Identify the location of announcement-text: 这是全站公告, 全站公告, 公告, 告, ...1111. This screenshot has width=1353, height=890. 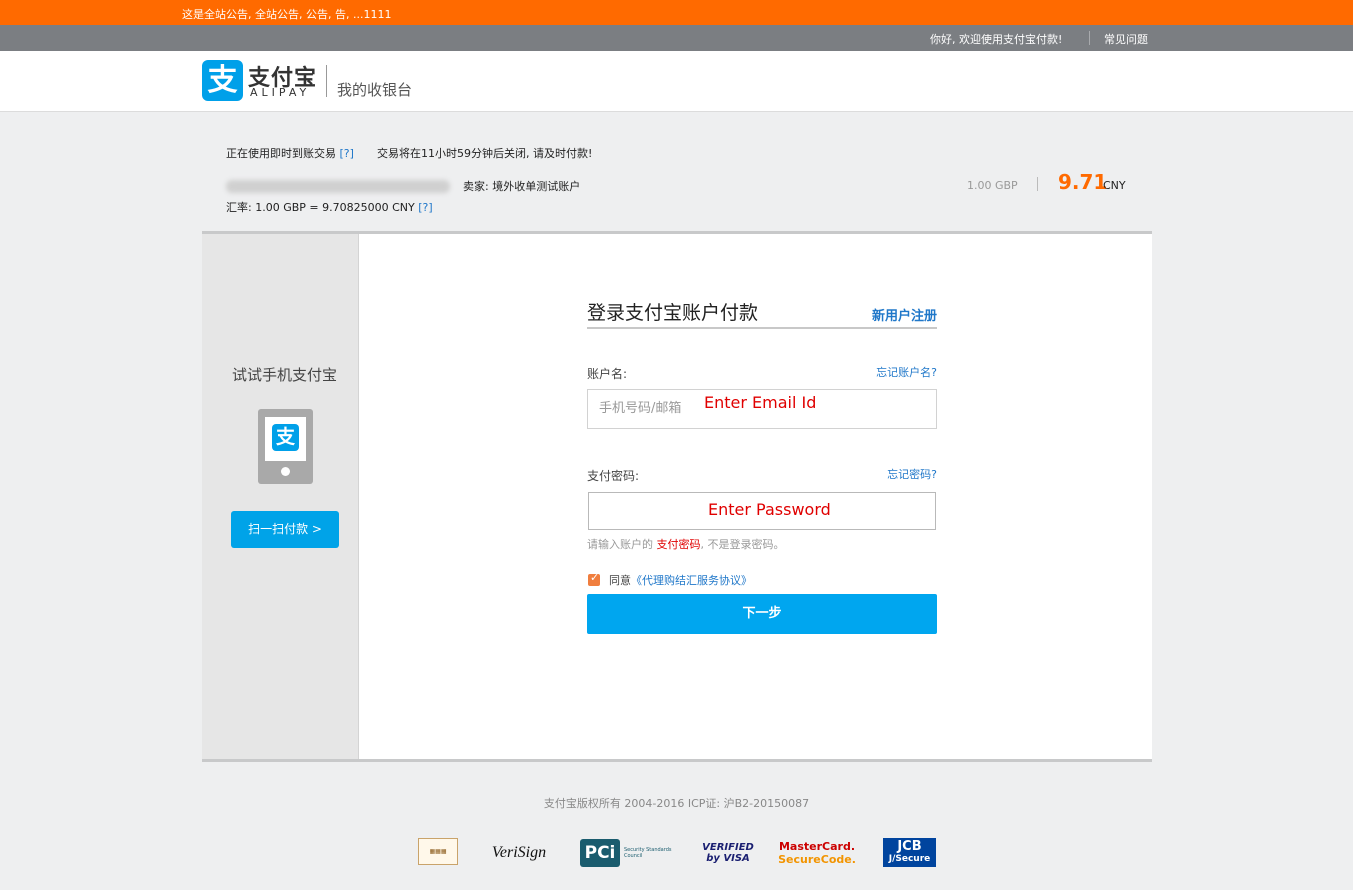
(287, 14).